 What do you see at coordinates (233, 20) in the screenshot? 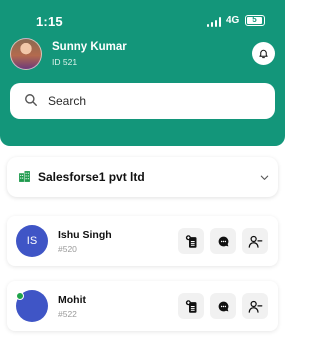
I see `network-type: 4G` at bounding box center [233, 20].